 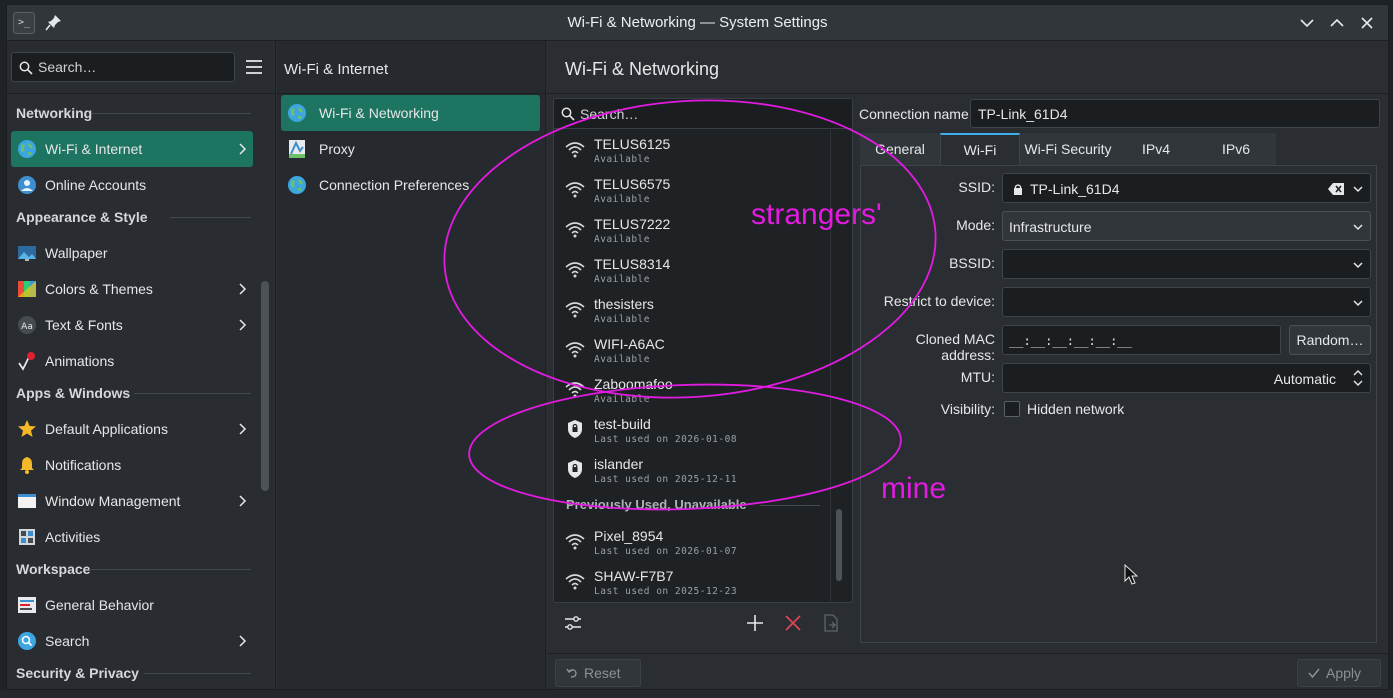 I want to click on page-header-divider, so click(x=967, y=93).